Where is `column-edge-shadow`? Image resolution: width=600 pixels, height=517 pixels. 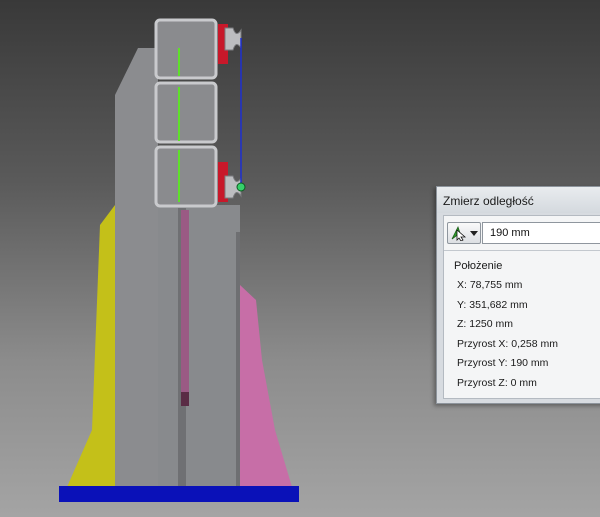
column-edge-shadow is located at coordinates (238, 359).